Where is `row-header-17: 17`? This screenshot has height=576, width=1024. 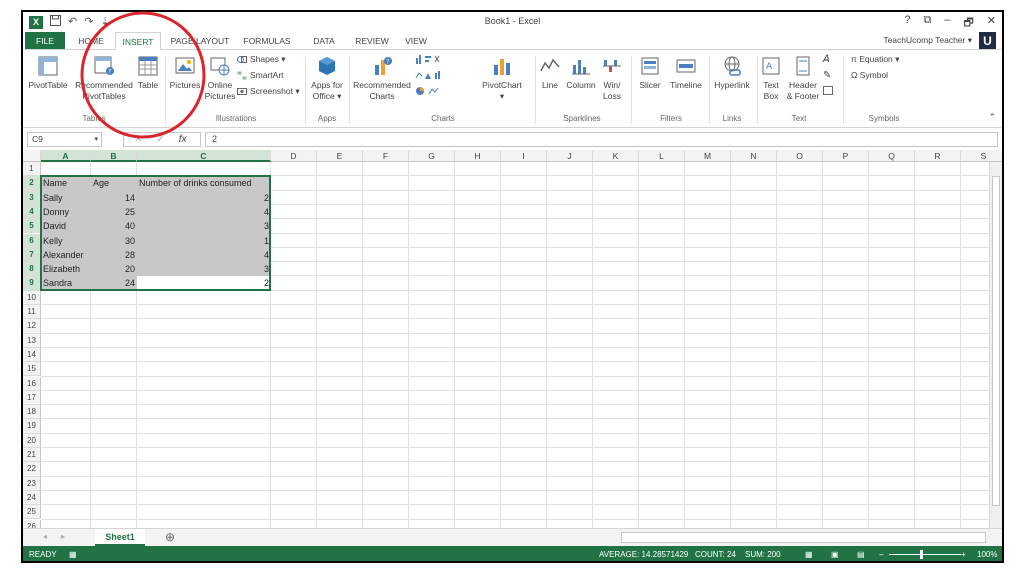
row-header-17: 17 is located at coordinates (32, 398).